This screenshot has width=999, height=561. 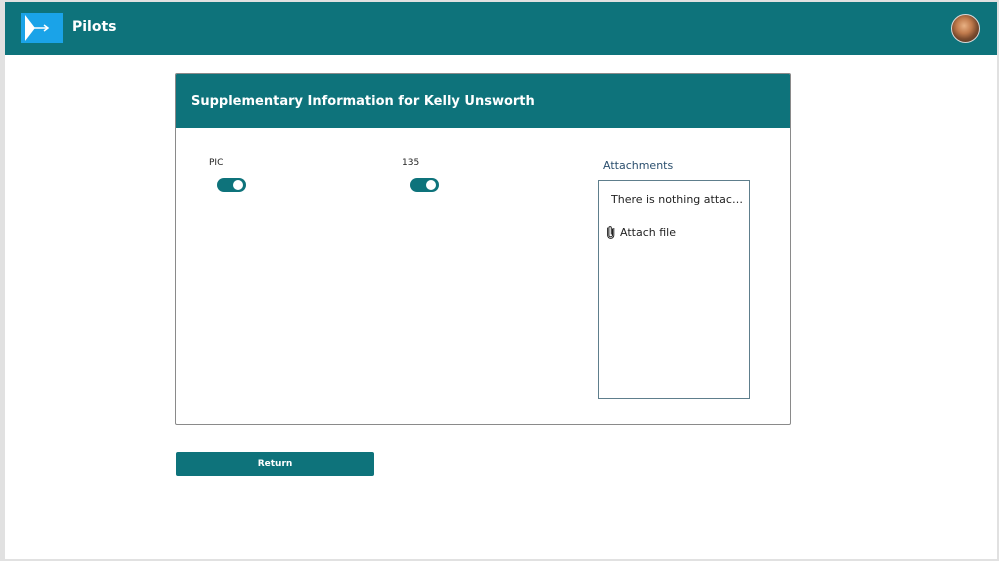 I want to click on toggle-label-pic: PIC, so click(x=216, y=163).